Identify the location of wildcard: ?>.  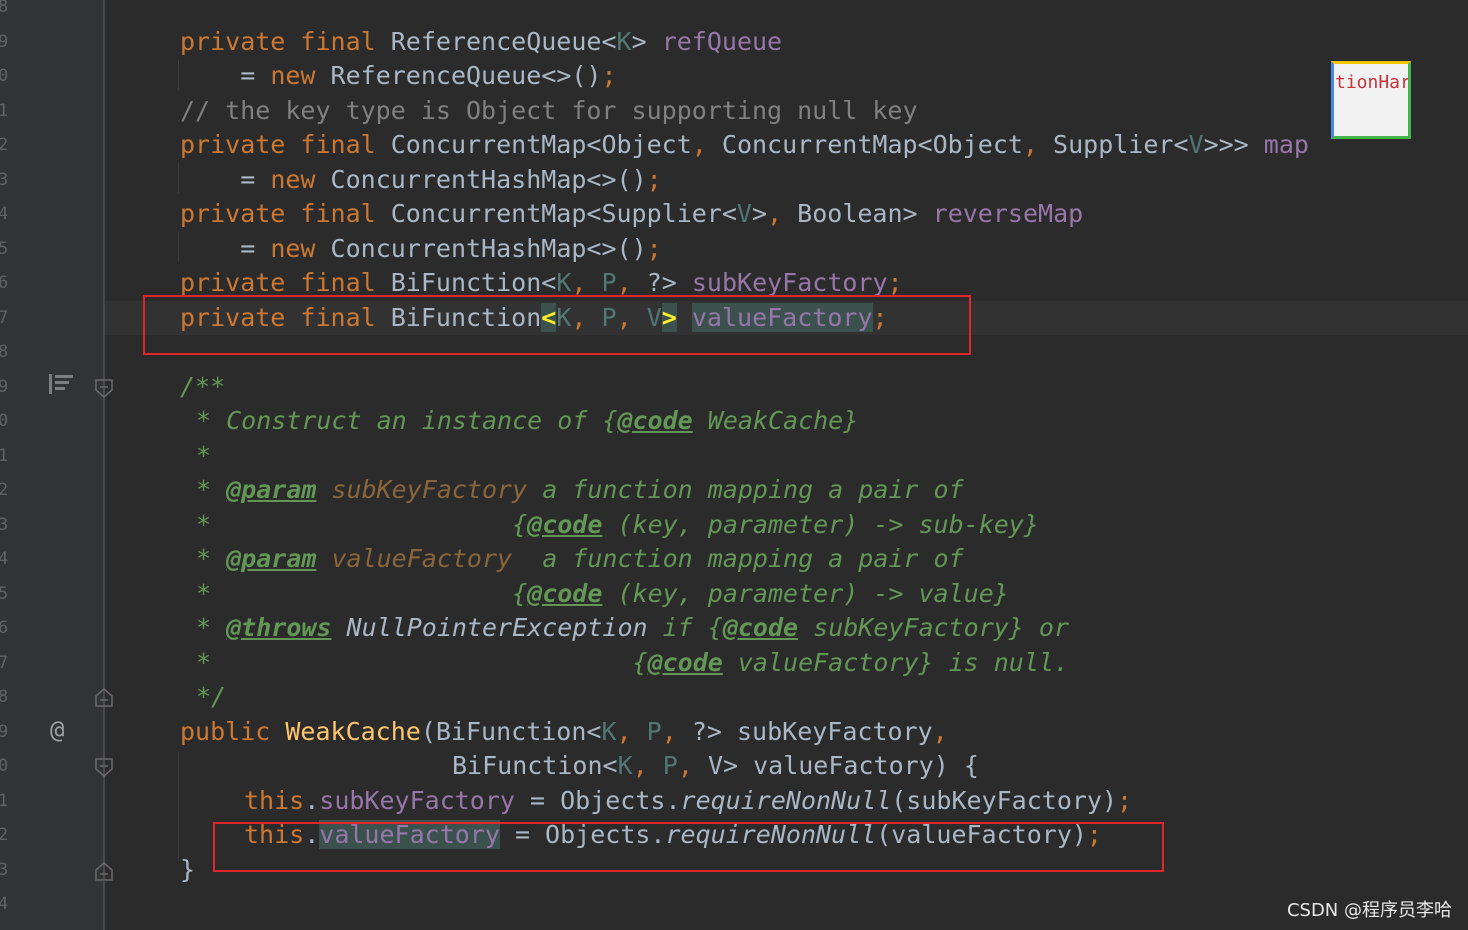
(661, 282).